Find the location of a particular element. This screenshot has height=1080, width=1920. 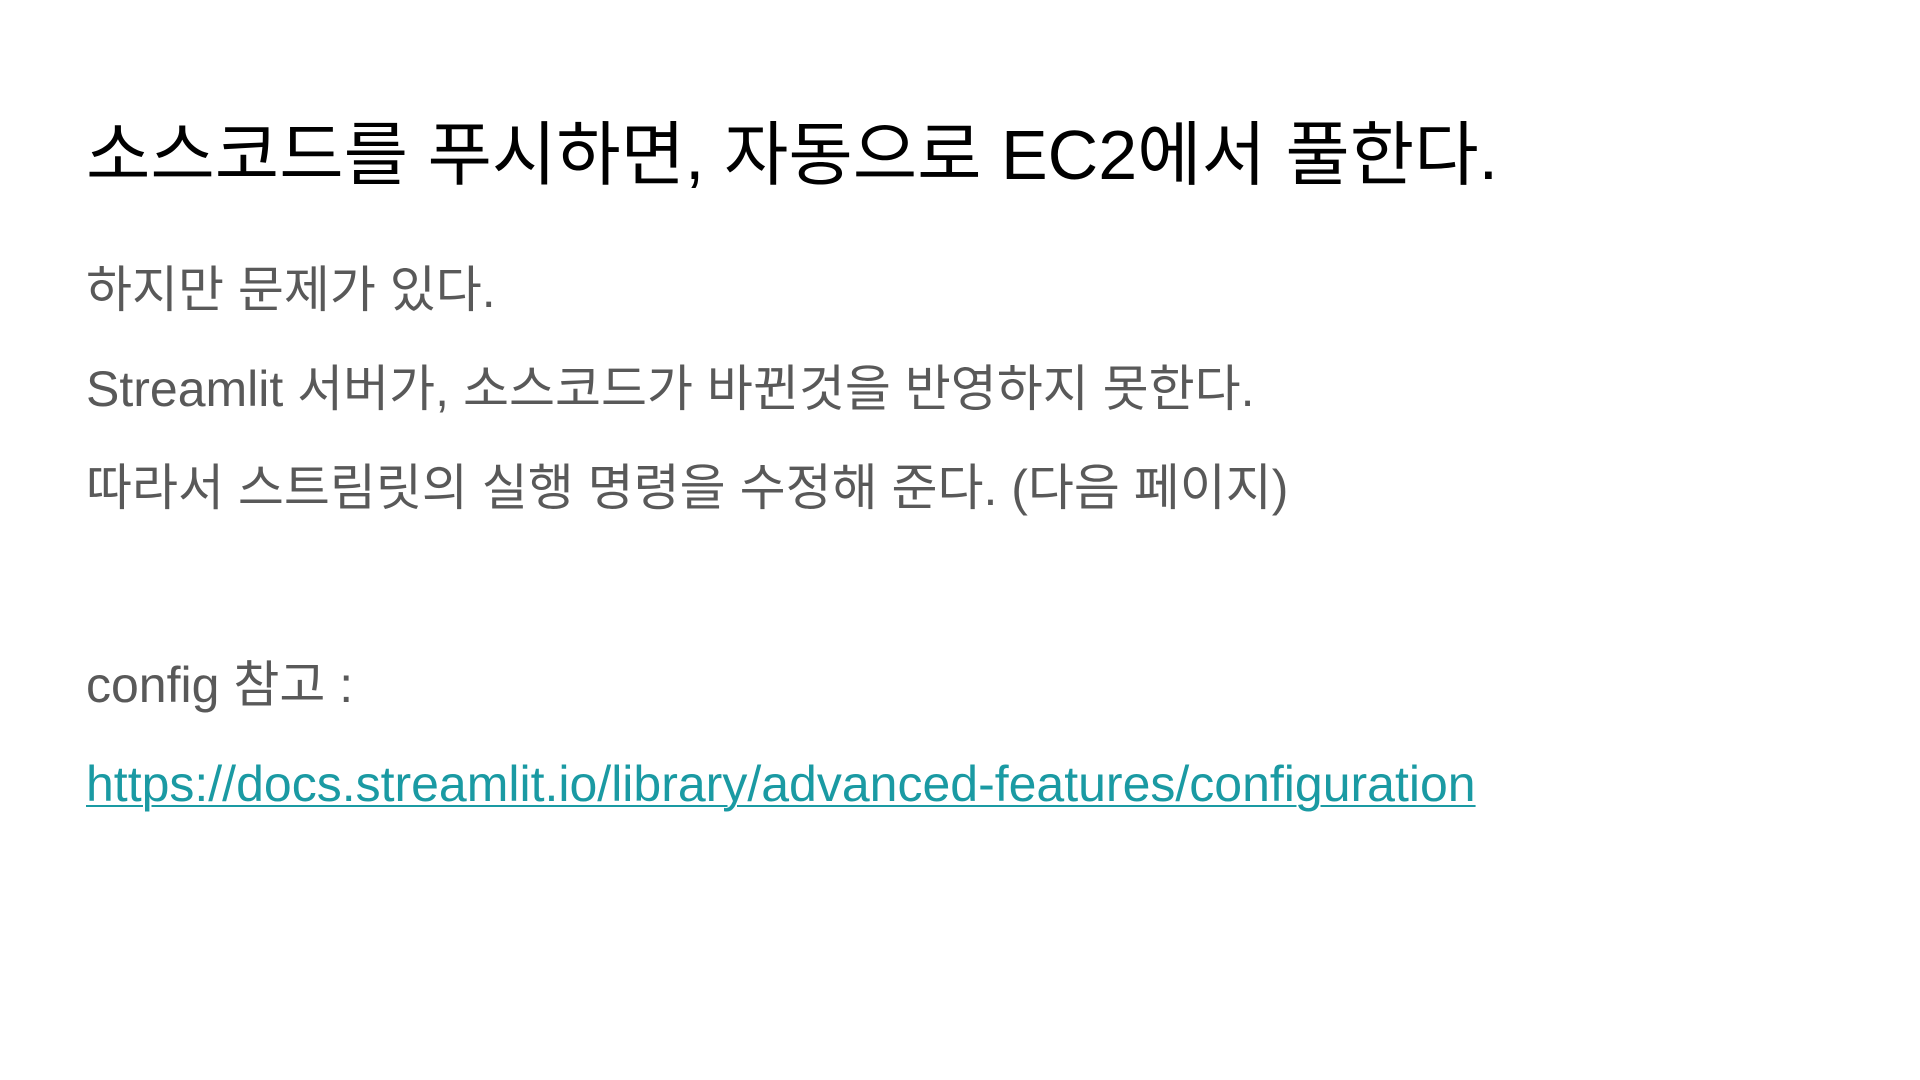

body-line-problem: 하지만 문제가 있다. is located at coordinates (291, 290).